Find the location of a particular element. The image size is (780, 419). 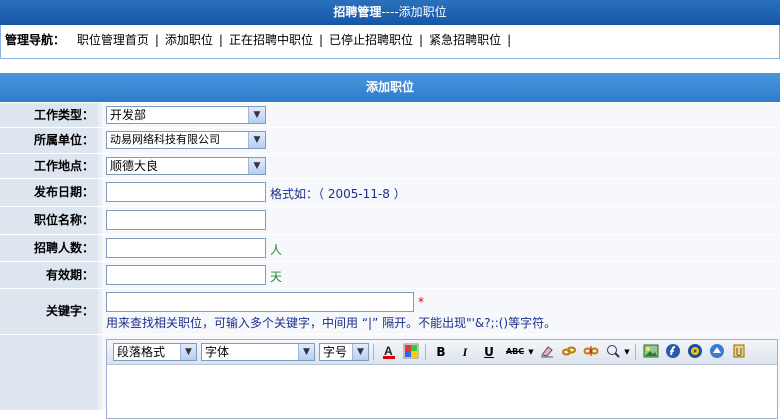

nav-label: 管理导航： is located at coordinates (35, 40).